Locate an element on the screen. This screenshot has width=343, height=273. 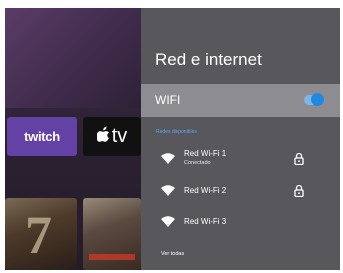
wifi-toggle-switch is located at coordinates (314, 99).